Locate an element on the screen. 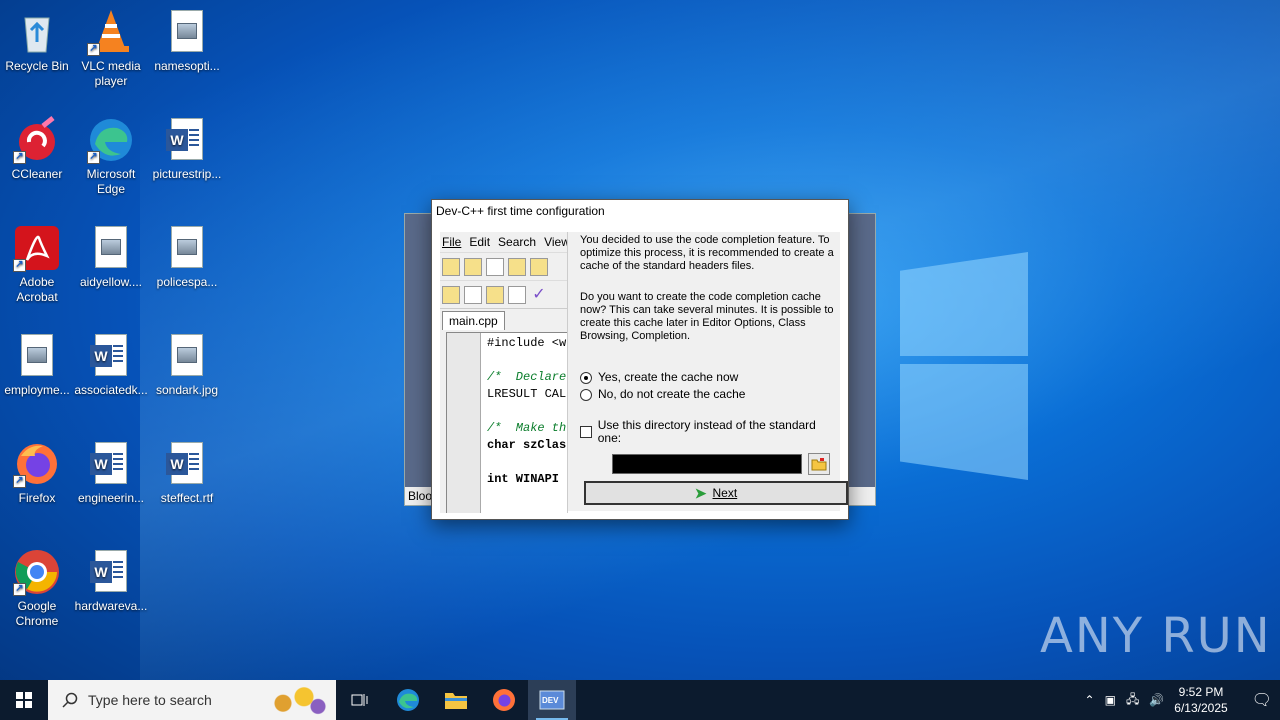 The image size is (1280, 720). dev-cpp-icon: DEV is located at coordinates (552, 700).